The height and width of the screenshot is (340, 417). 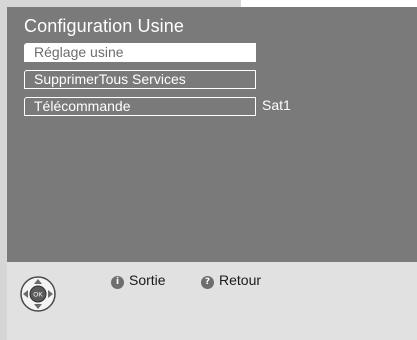 I want to click on hint-sortie: i Sortie, so click(x=138, y=280).